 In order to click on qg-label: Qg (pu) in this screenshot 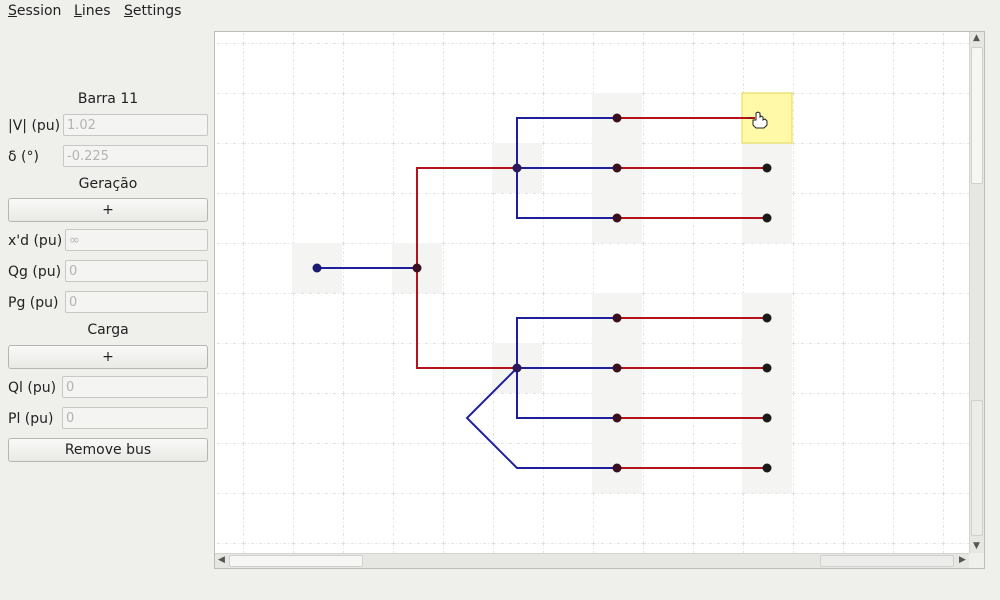, I will do `click(35, 272)`.